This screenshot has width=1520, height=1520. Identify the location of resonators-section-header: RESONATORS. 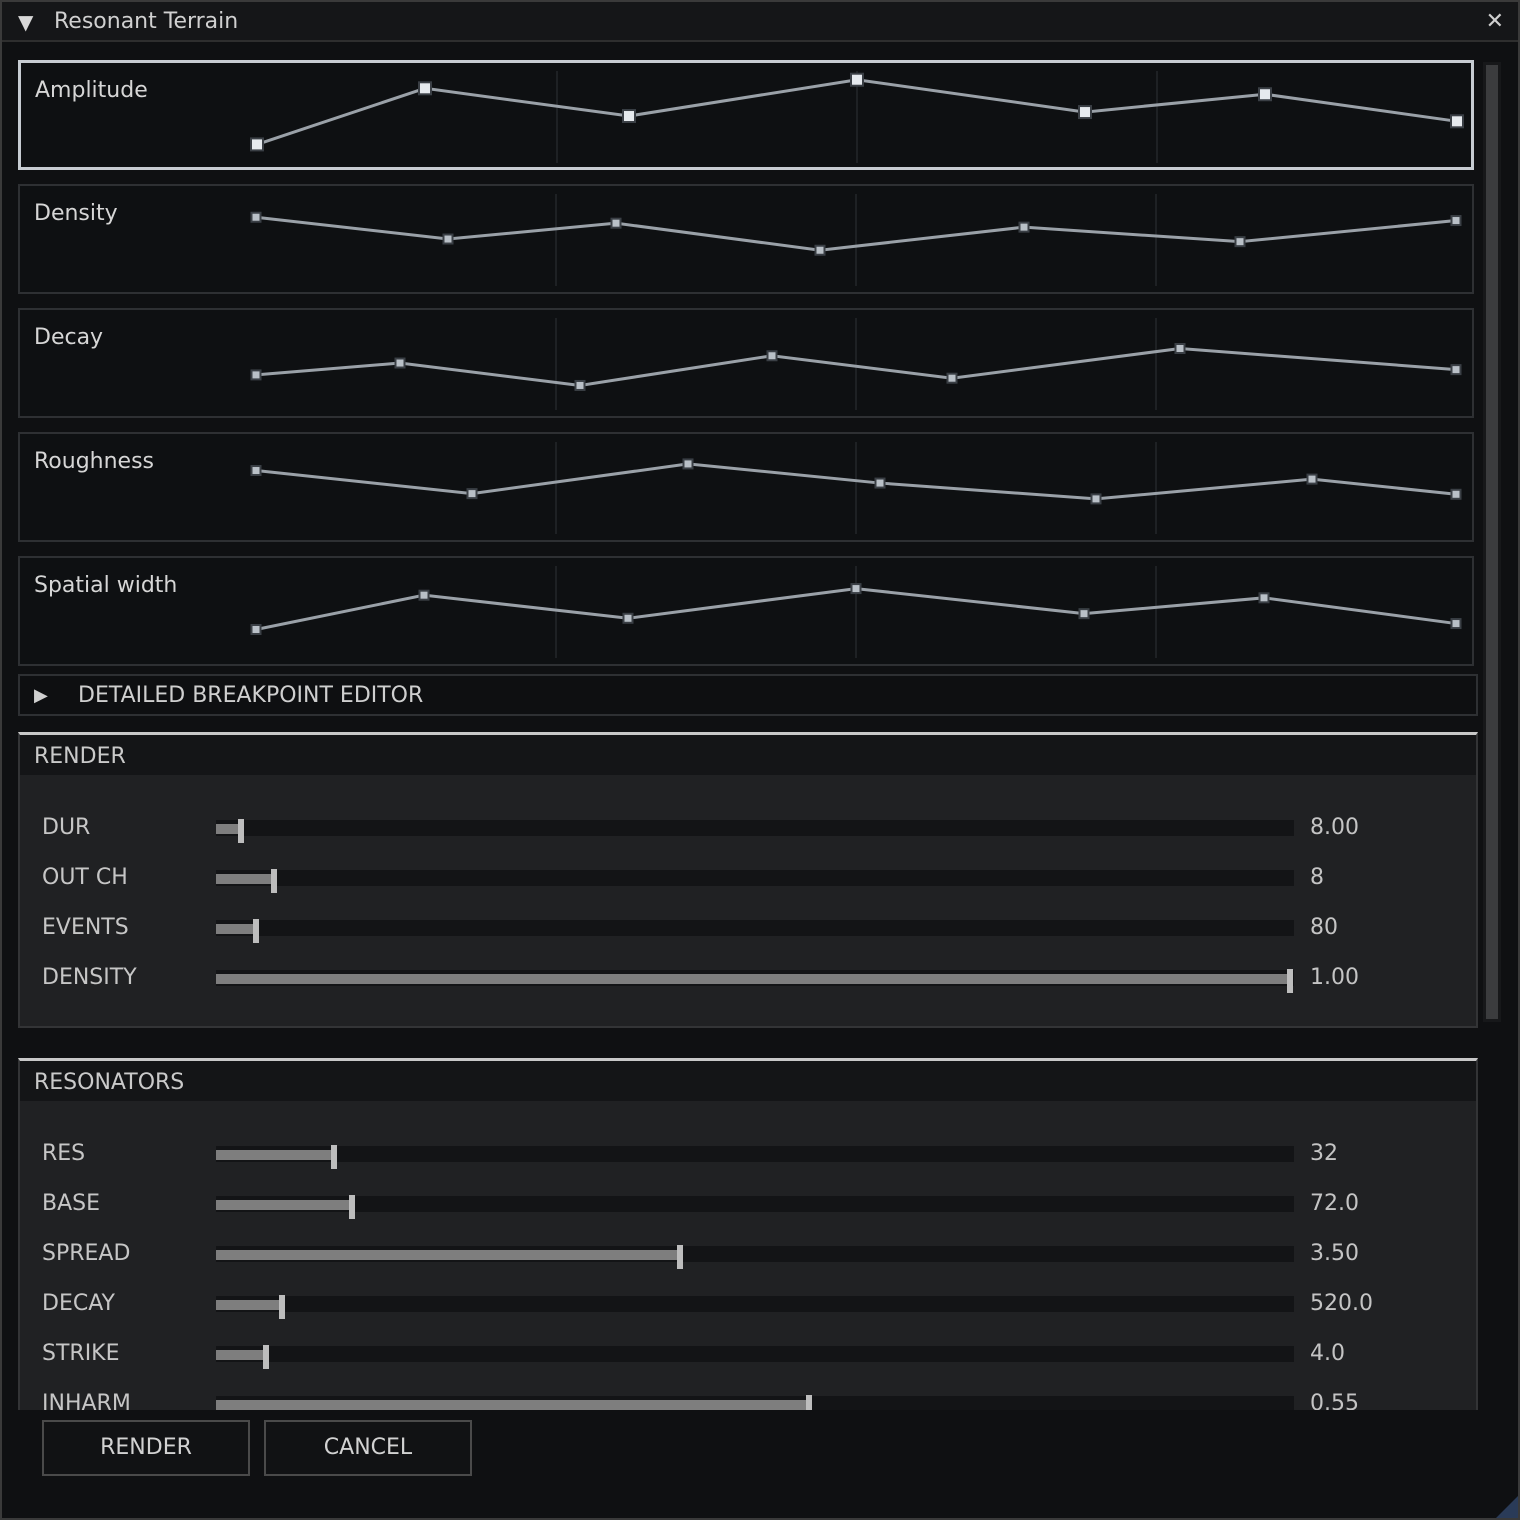
(748, 1081).